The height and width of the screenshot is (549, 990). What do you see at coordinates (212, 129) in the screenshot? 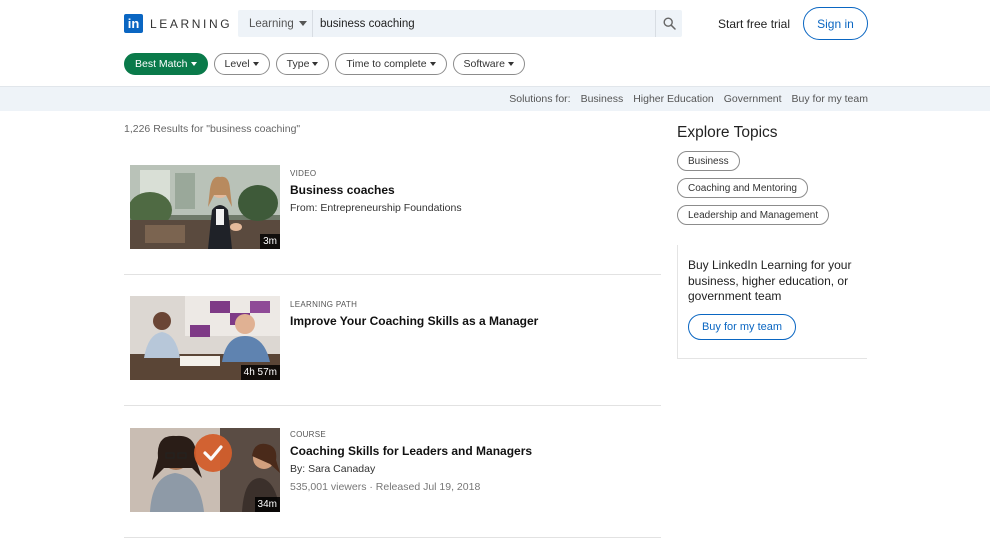
I see `results-count: 1,226 Results for "business coaching"` at bounding box center [212, 129].